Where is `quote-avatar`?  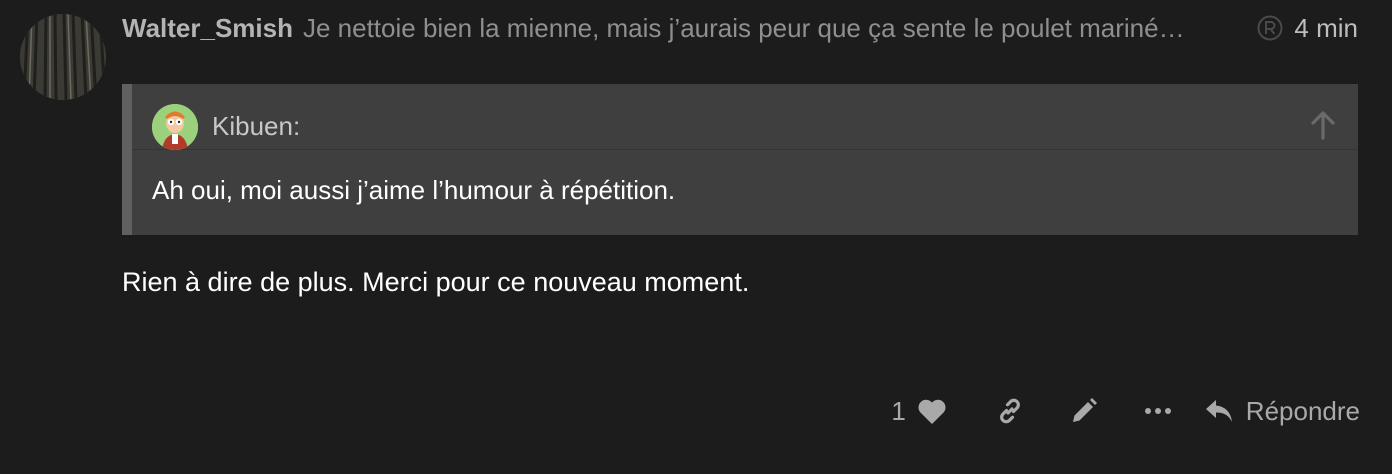 quote-avatar is located at coordinates (175, 127).